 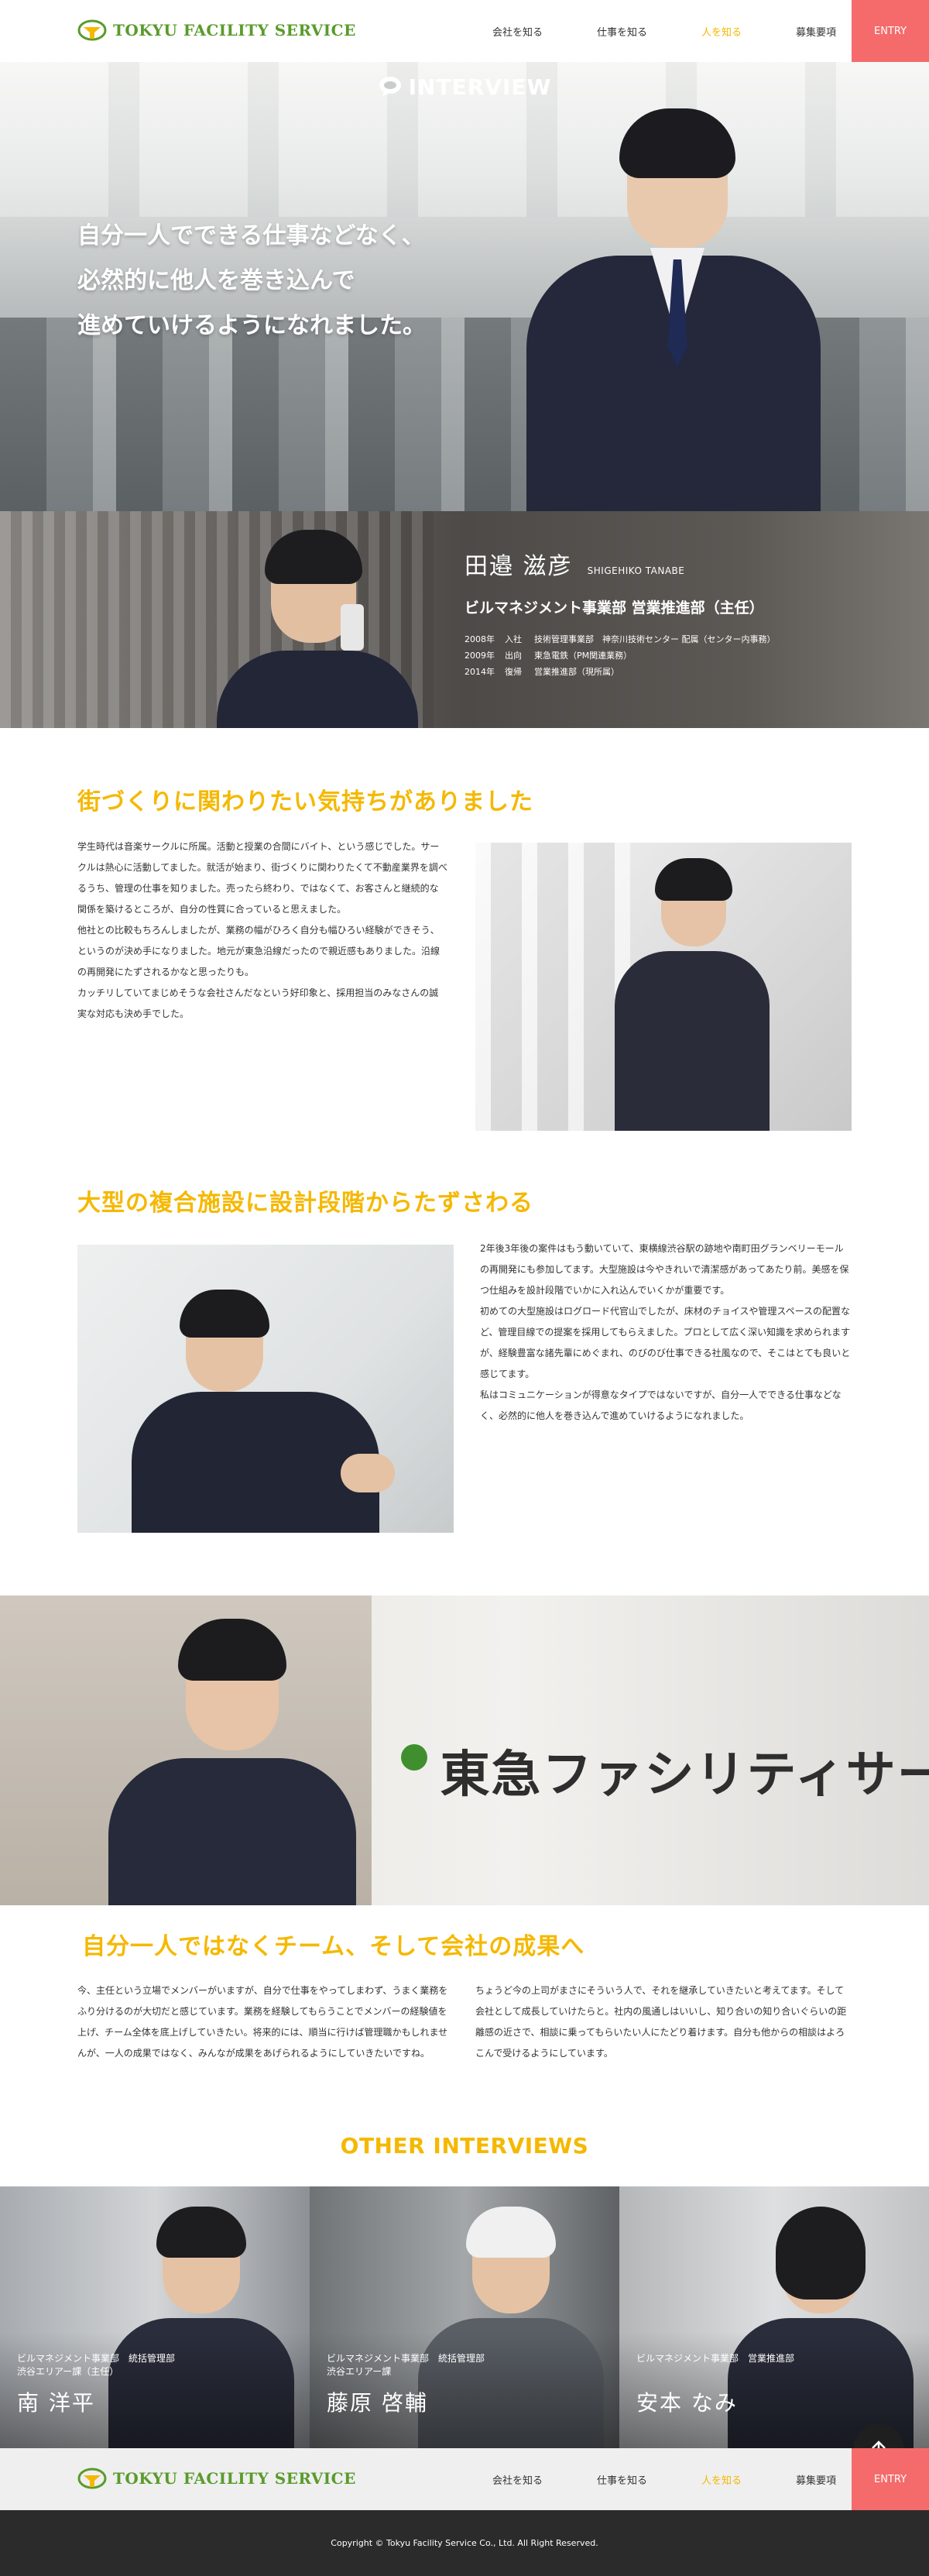 What do you see at coordinates (548, 656) in the screenshot?
I see `history-row: 2009年 出向 東急電鉄（PM関連業務）` at bounding box center [548, 656].